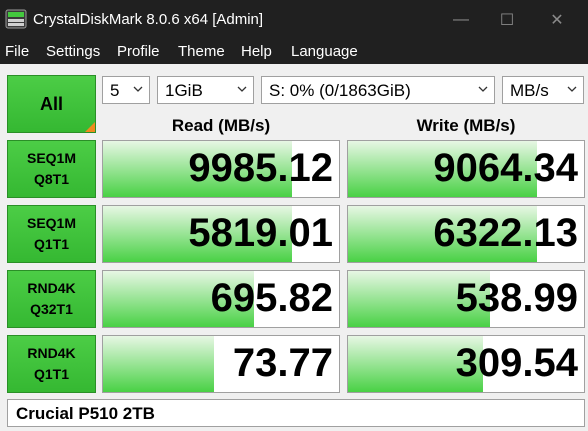 This screenshot has width=588, height=431. What do you see at coordinates (260, 233) in the screenshot?
I see `read-value: 5819.01` at bounding box center [260, 233].